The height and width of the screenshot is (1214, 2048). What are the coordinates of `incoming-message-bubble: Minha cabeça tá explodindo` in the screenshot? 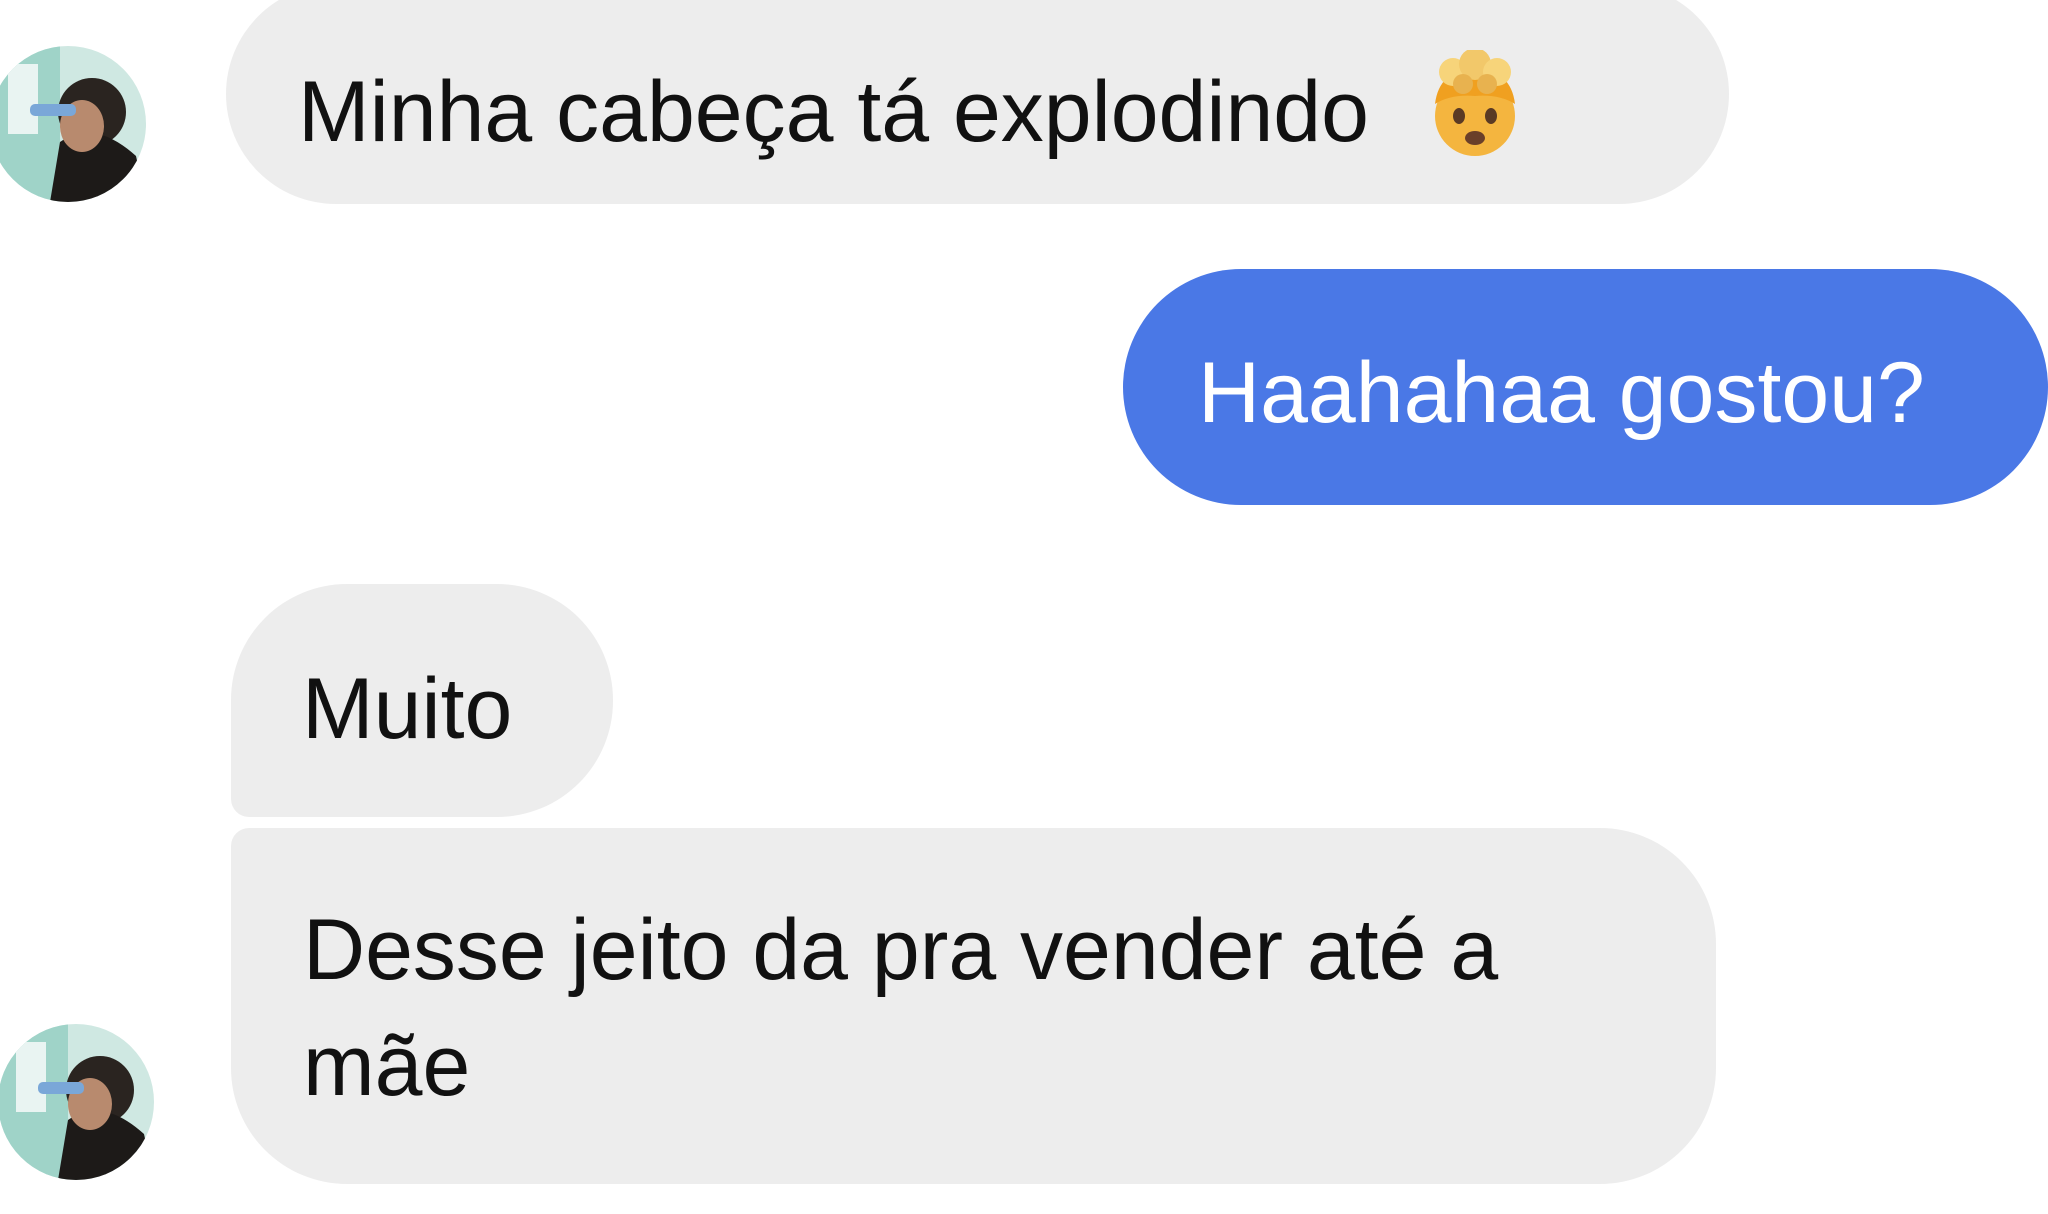 It's located at (977, 102).